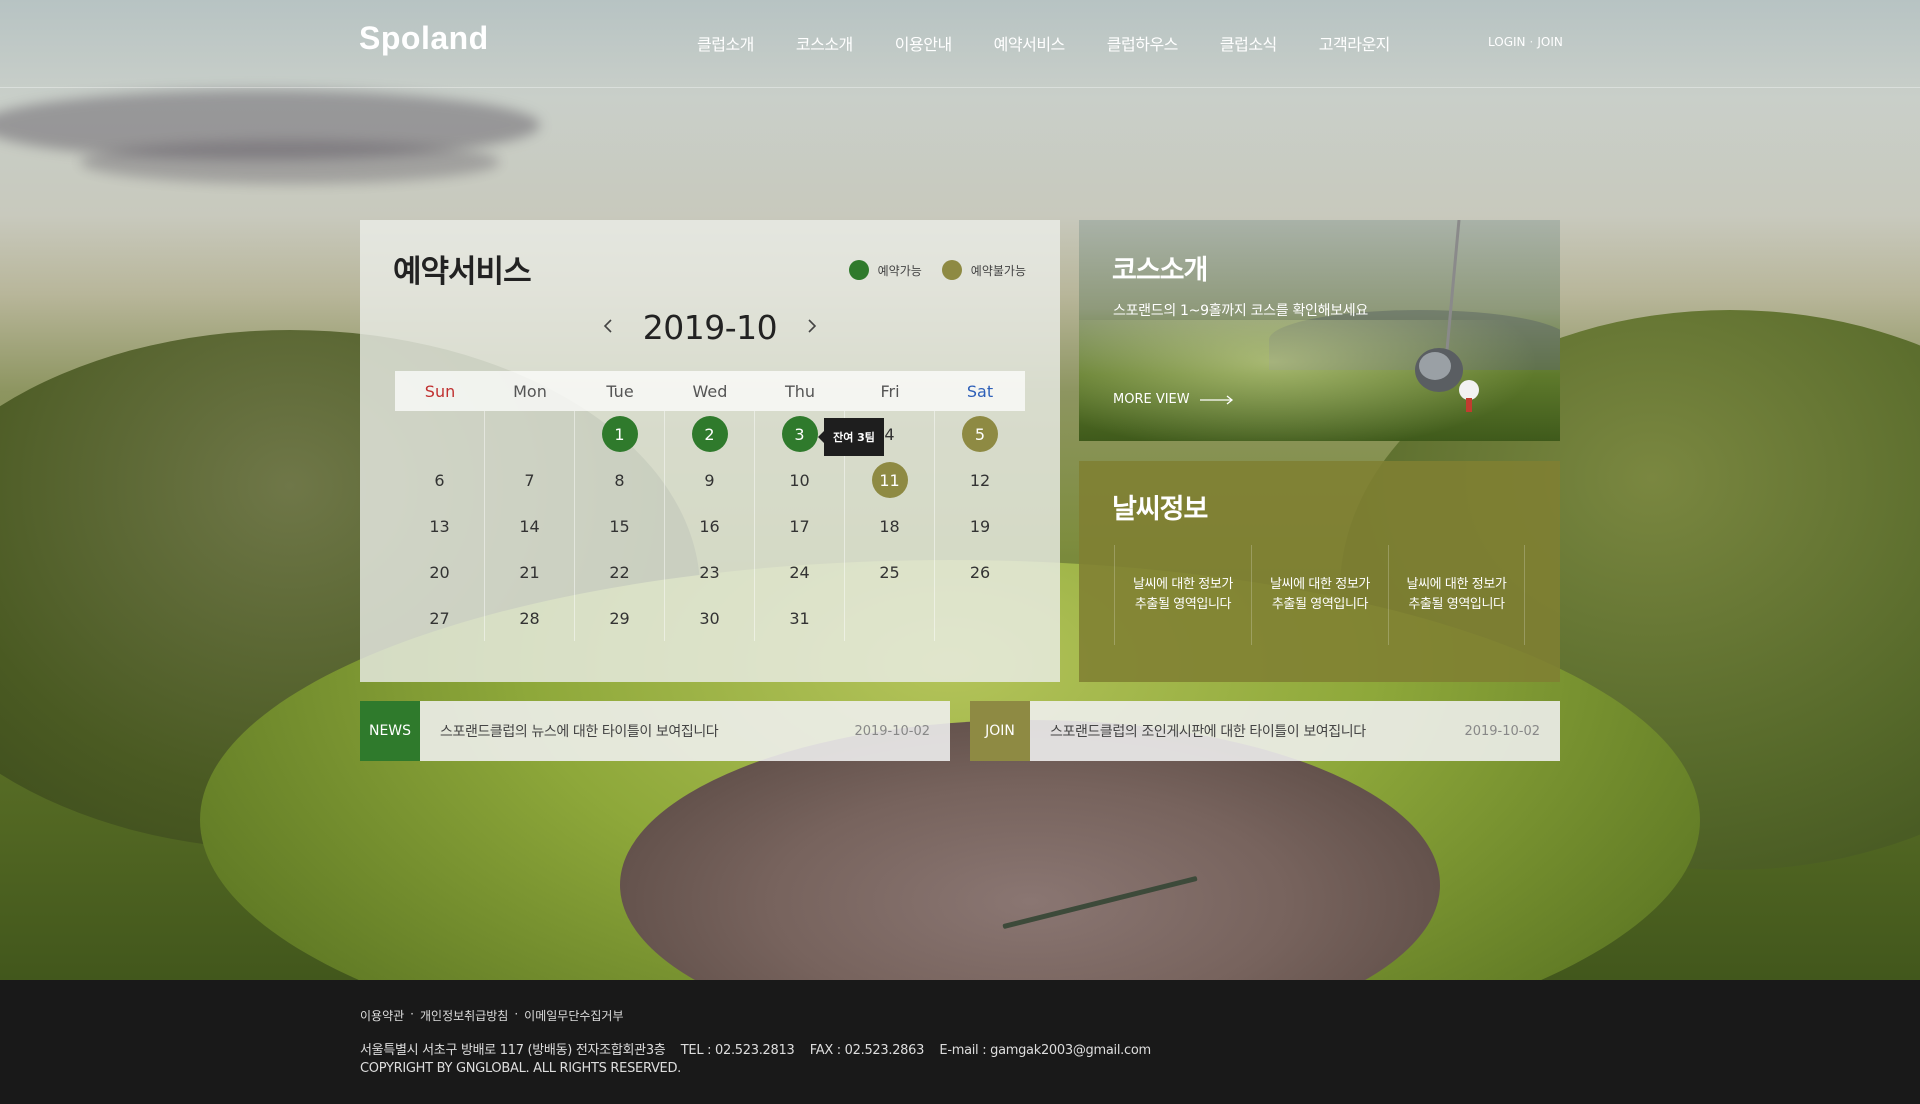 The height and width of the screenshot is (1104, 1920). I want to click on weekday-fri: Fri, so click(890, 391).